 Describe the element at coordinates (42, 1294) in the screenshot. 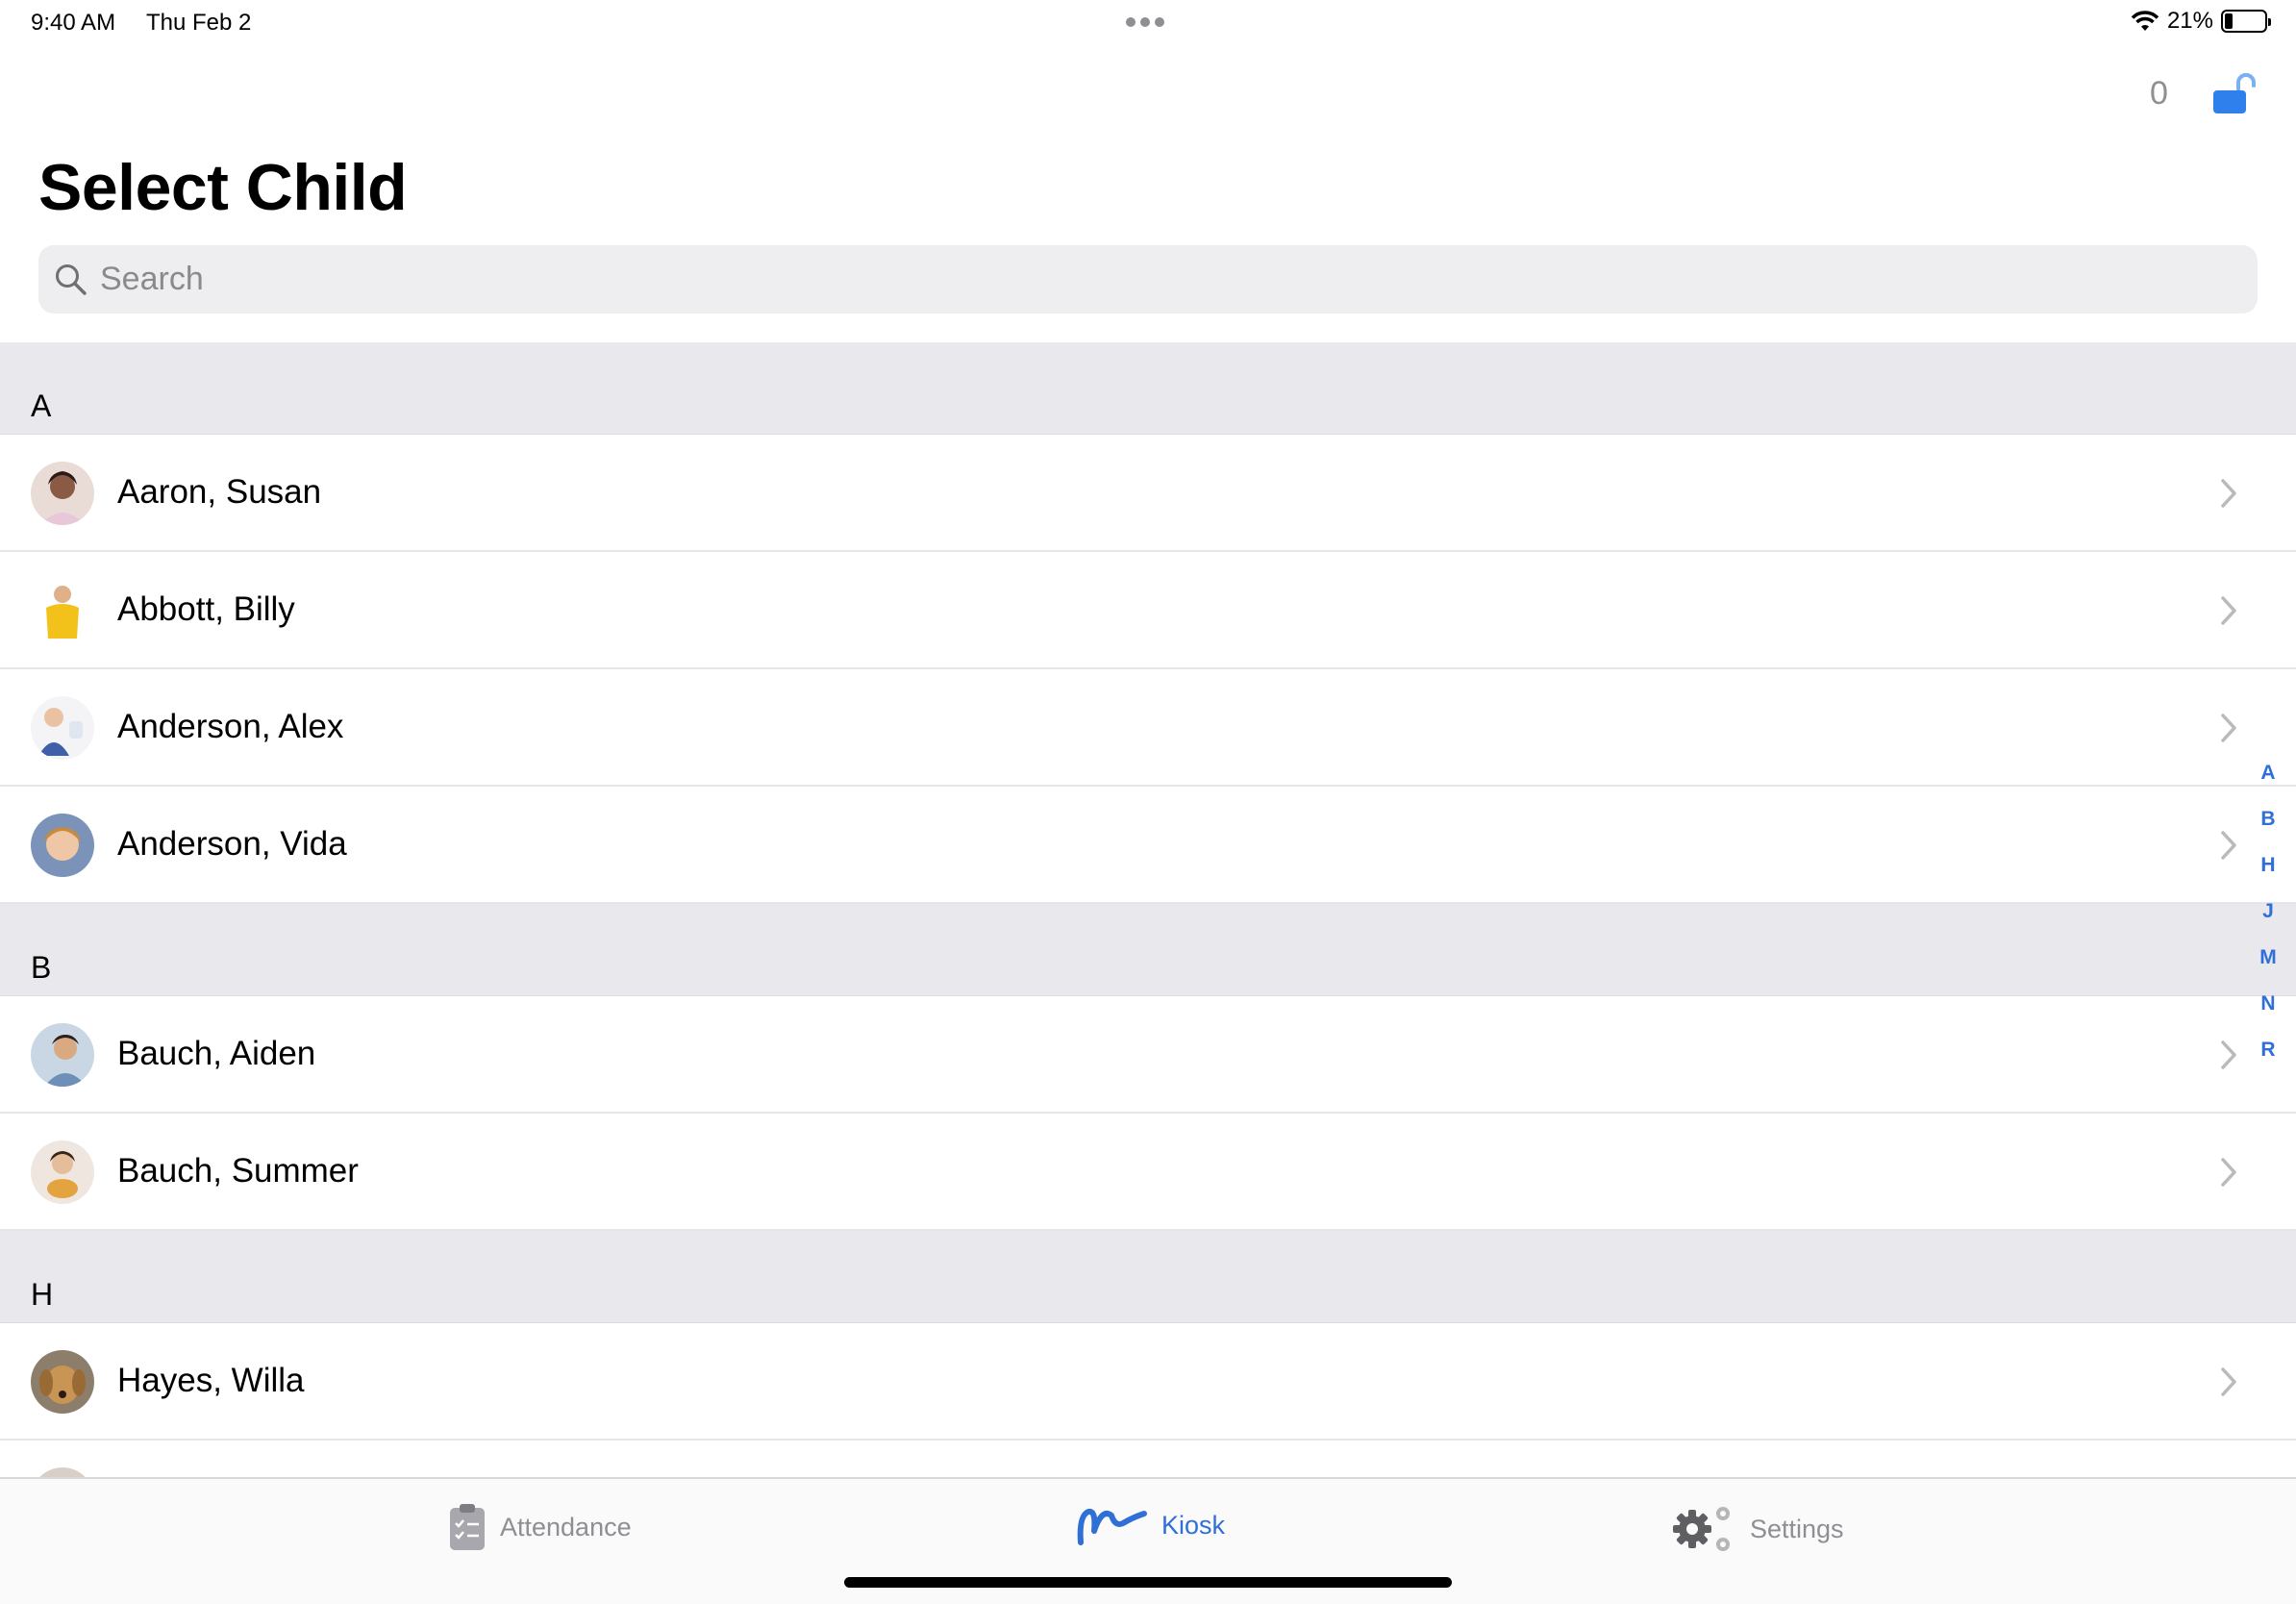

I see `section-letter: H` at that location.